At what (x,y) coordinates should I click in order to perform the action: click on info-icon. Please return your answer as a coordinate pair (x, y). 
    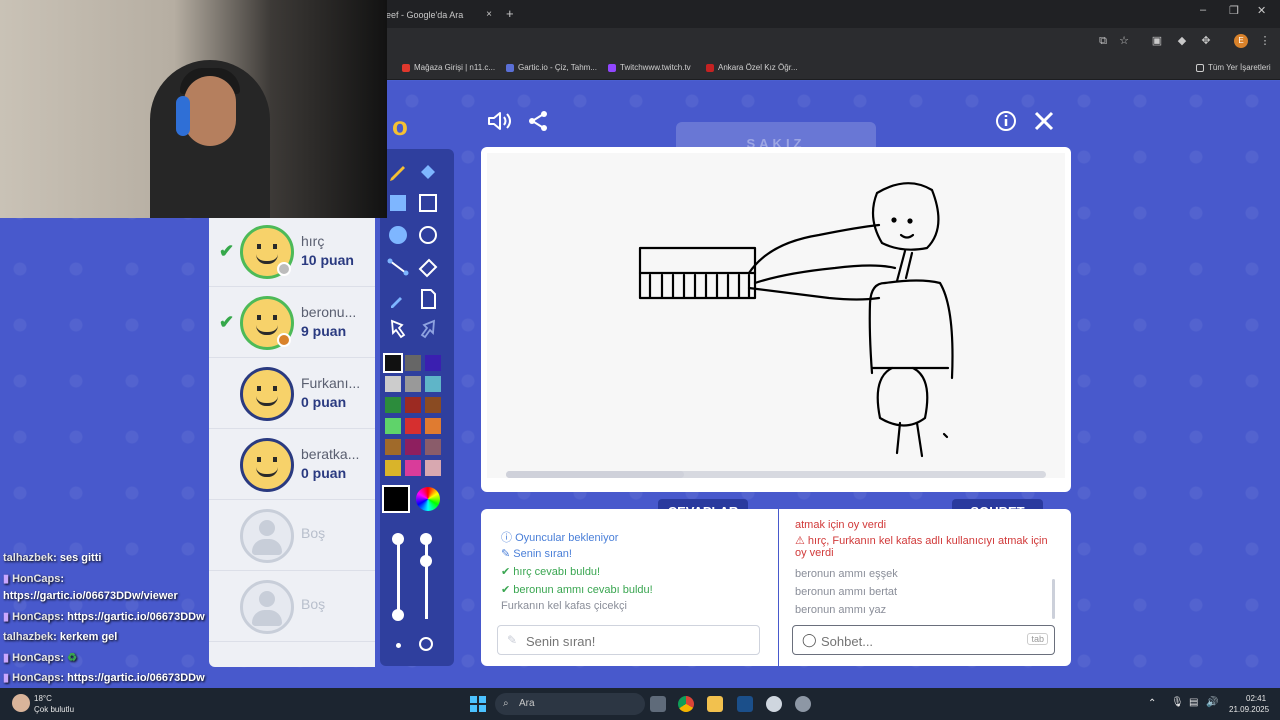
    Looking at the image, I should click on (1006, 124).